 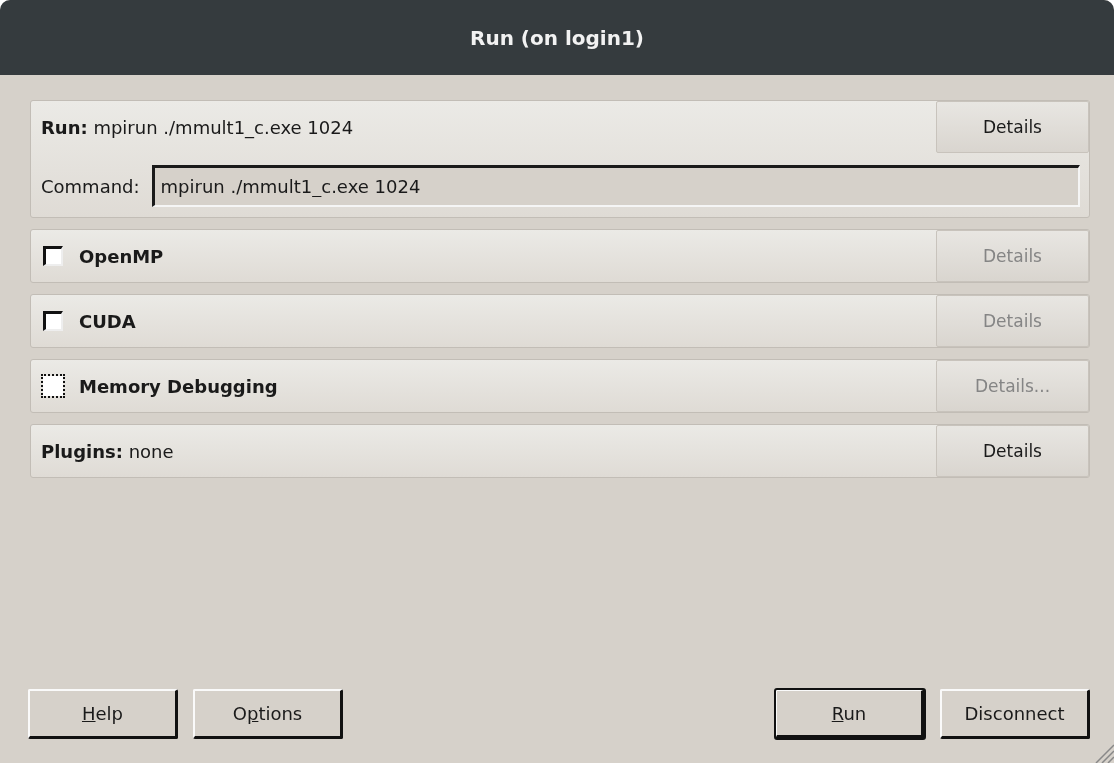 I want to click on dialog-button: Help, so click(x=103, y=714).